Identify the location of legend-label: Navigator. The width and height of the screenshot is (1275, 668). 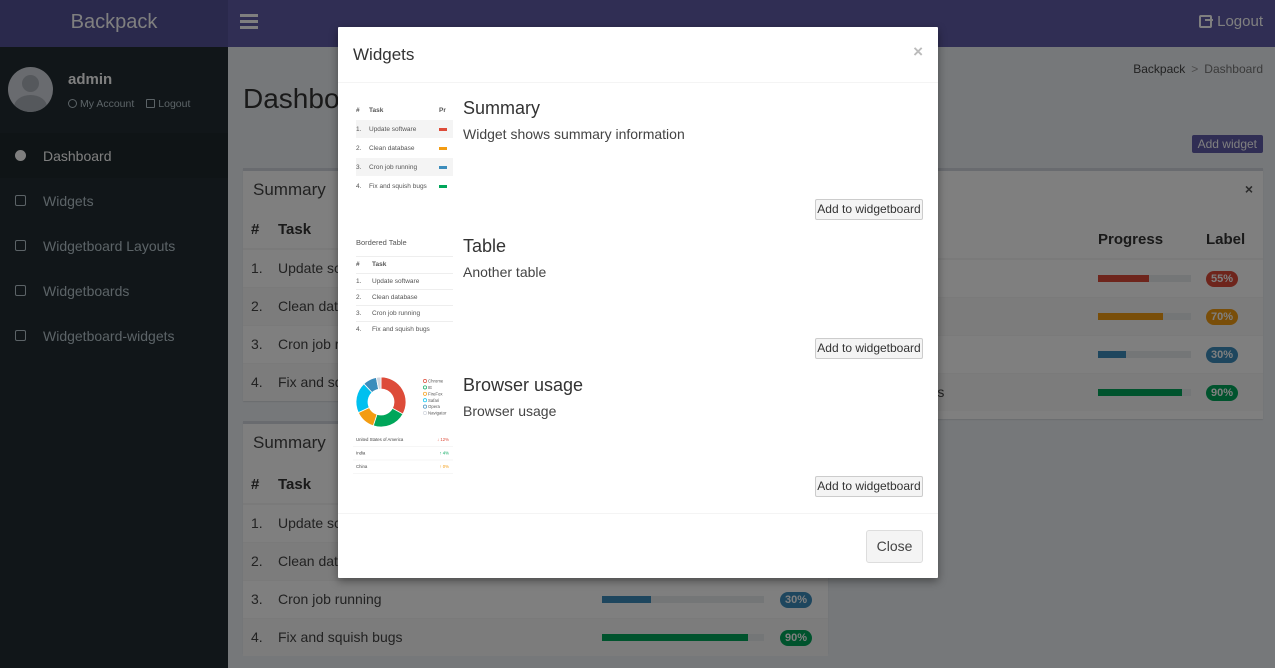
(437, 413).